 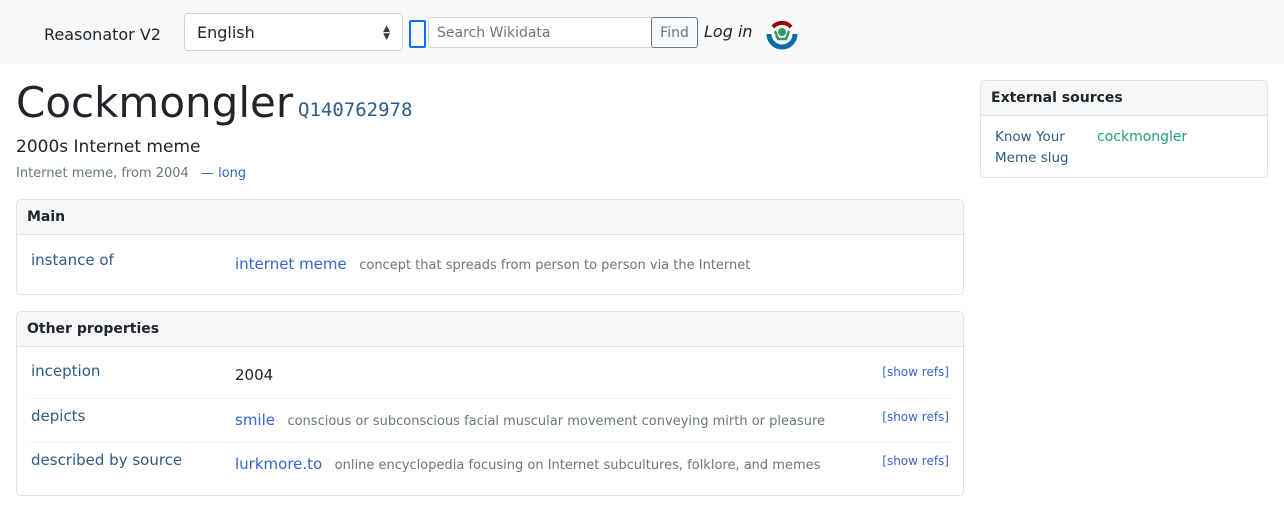 I want to click on wikimedia-logo-icon, so click(x=782, y=34).